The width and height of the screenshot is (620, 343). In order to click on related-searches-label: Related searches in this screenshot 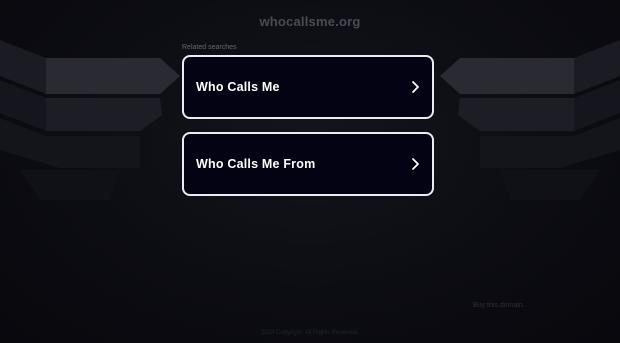, I will do `click(209, 47)`.